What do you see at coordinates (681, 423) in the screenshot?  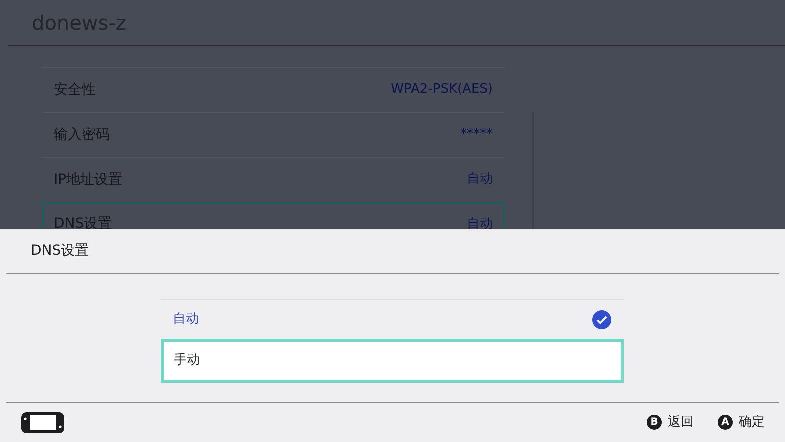 I see `button-label: 返回` at bounding box center [681, 423].